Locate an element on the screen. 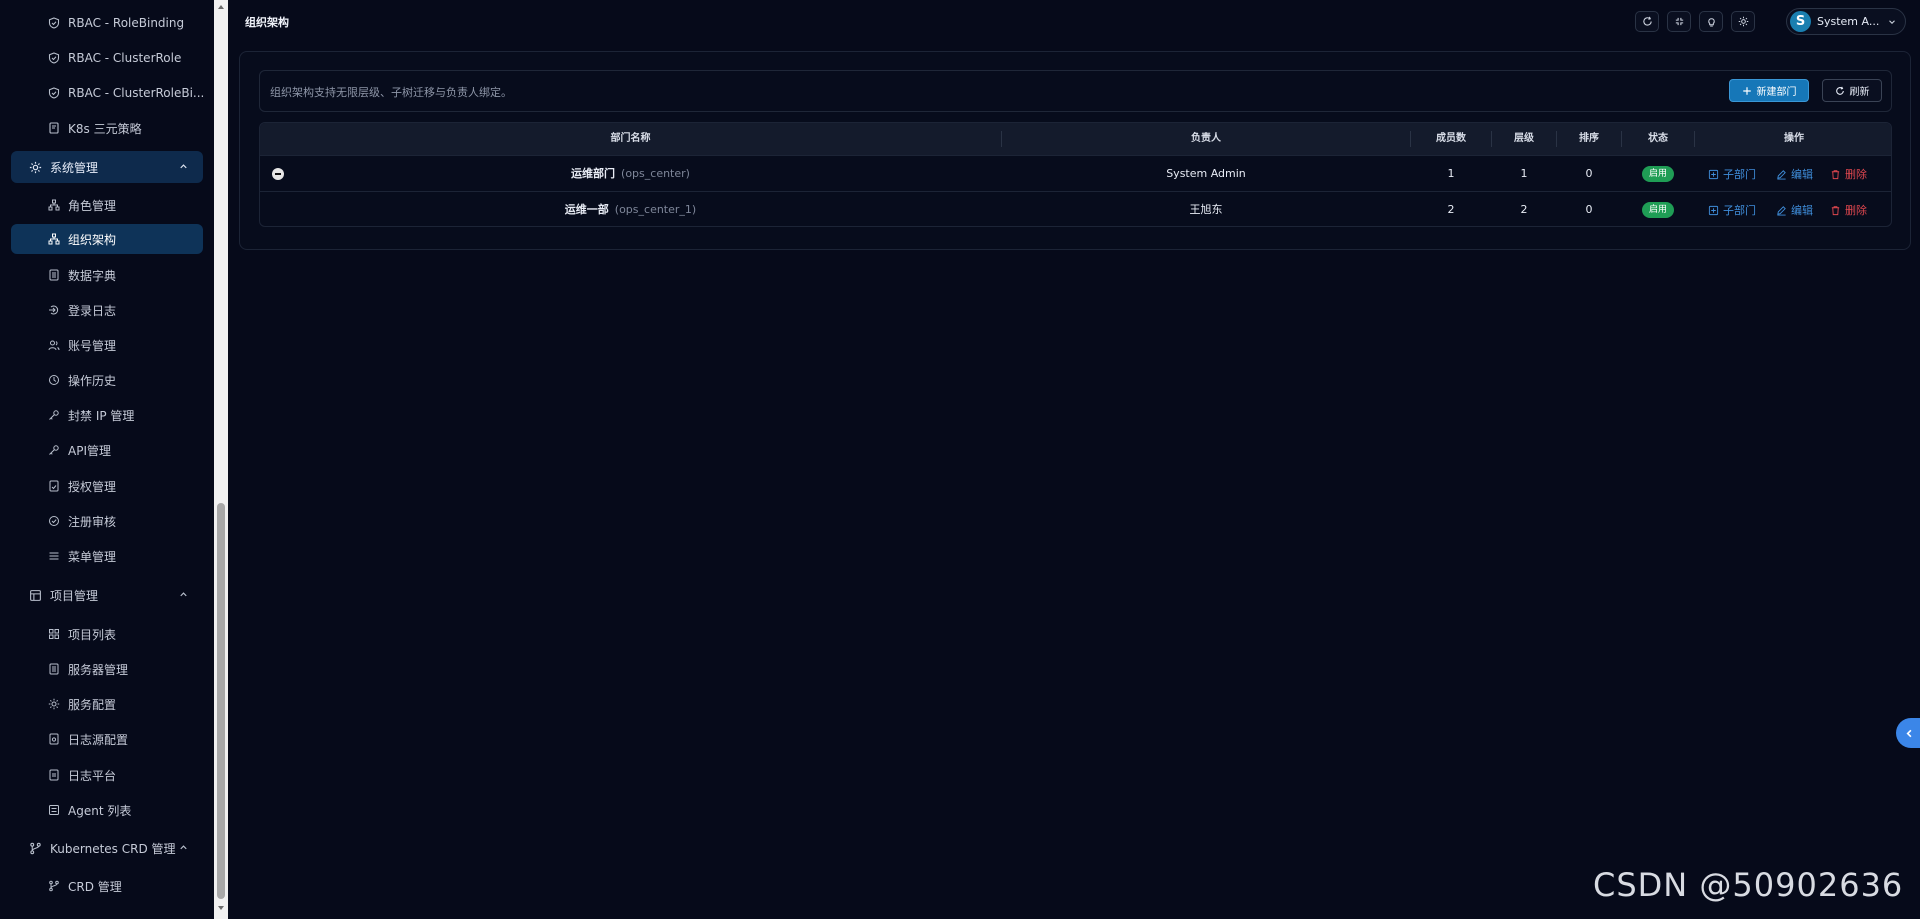  gear-icon is located at coordinates (1743, 21).